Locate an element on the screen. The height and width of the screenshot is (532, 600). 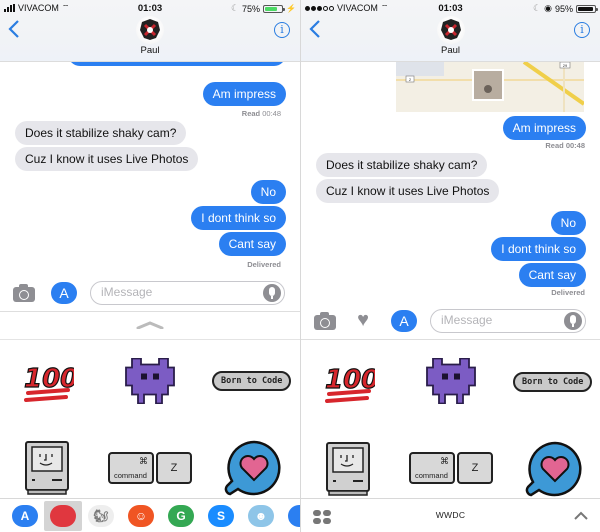
divider is located at coordinates (150, 339).